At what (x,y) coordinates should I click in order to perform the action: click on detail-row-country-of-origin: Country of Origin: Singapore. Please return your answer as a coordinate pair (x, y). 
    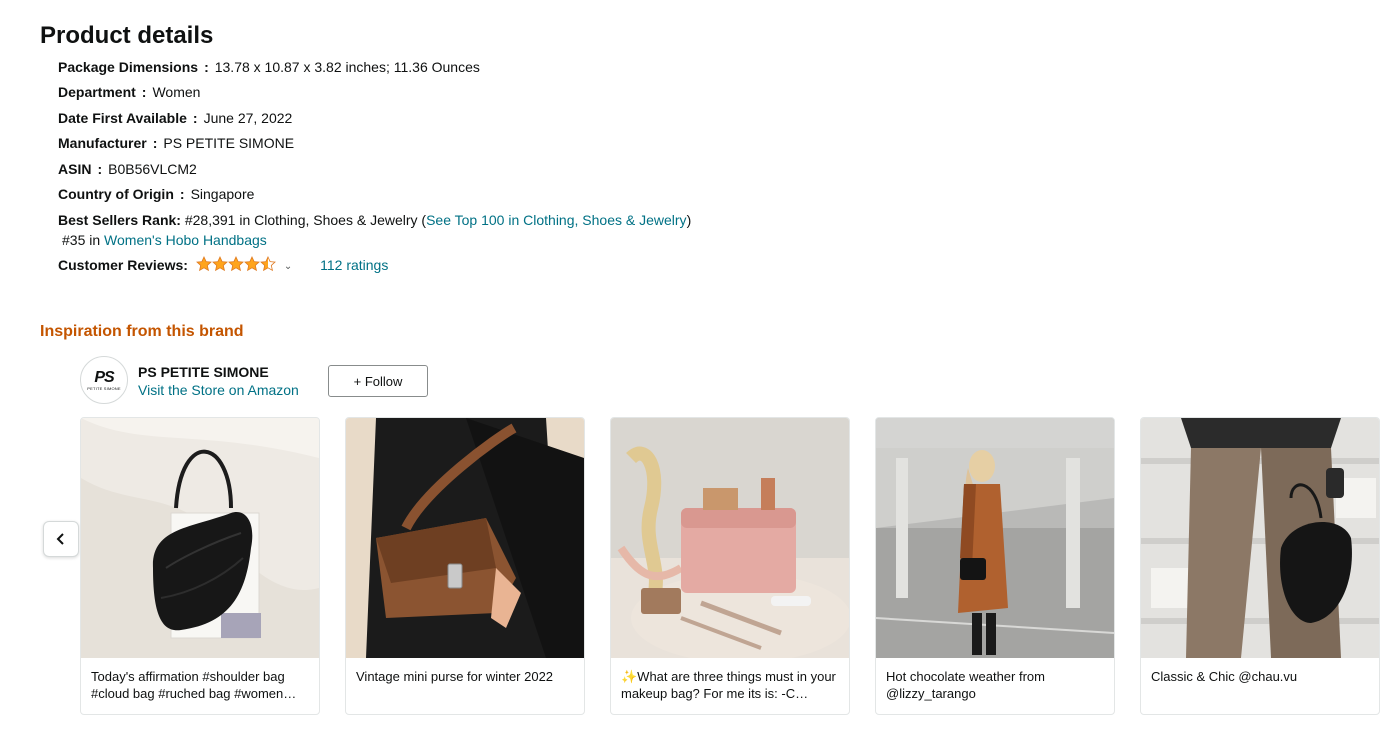
    Looking at the image, I should click on (156, 194).